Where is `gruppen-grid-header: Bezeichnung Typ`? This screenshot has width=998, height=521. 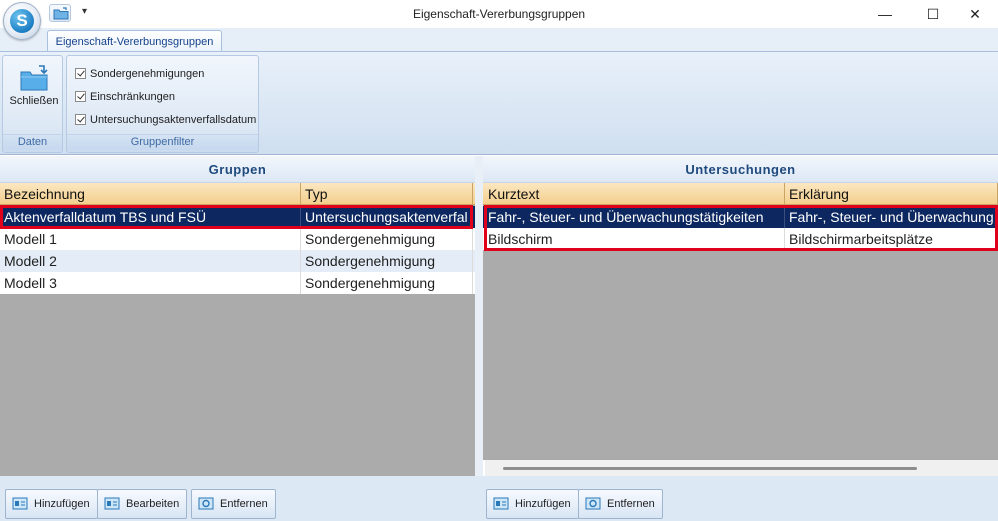
gruppen-grid-header: Bezeichnung Typ is located at coordinates (237, 194).